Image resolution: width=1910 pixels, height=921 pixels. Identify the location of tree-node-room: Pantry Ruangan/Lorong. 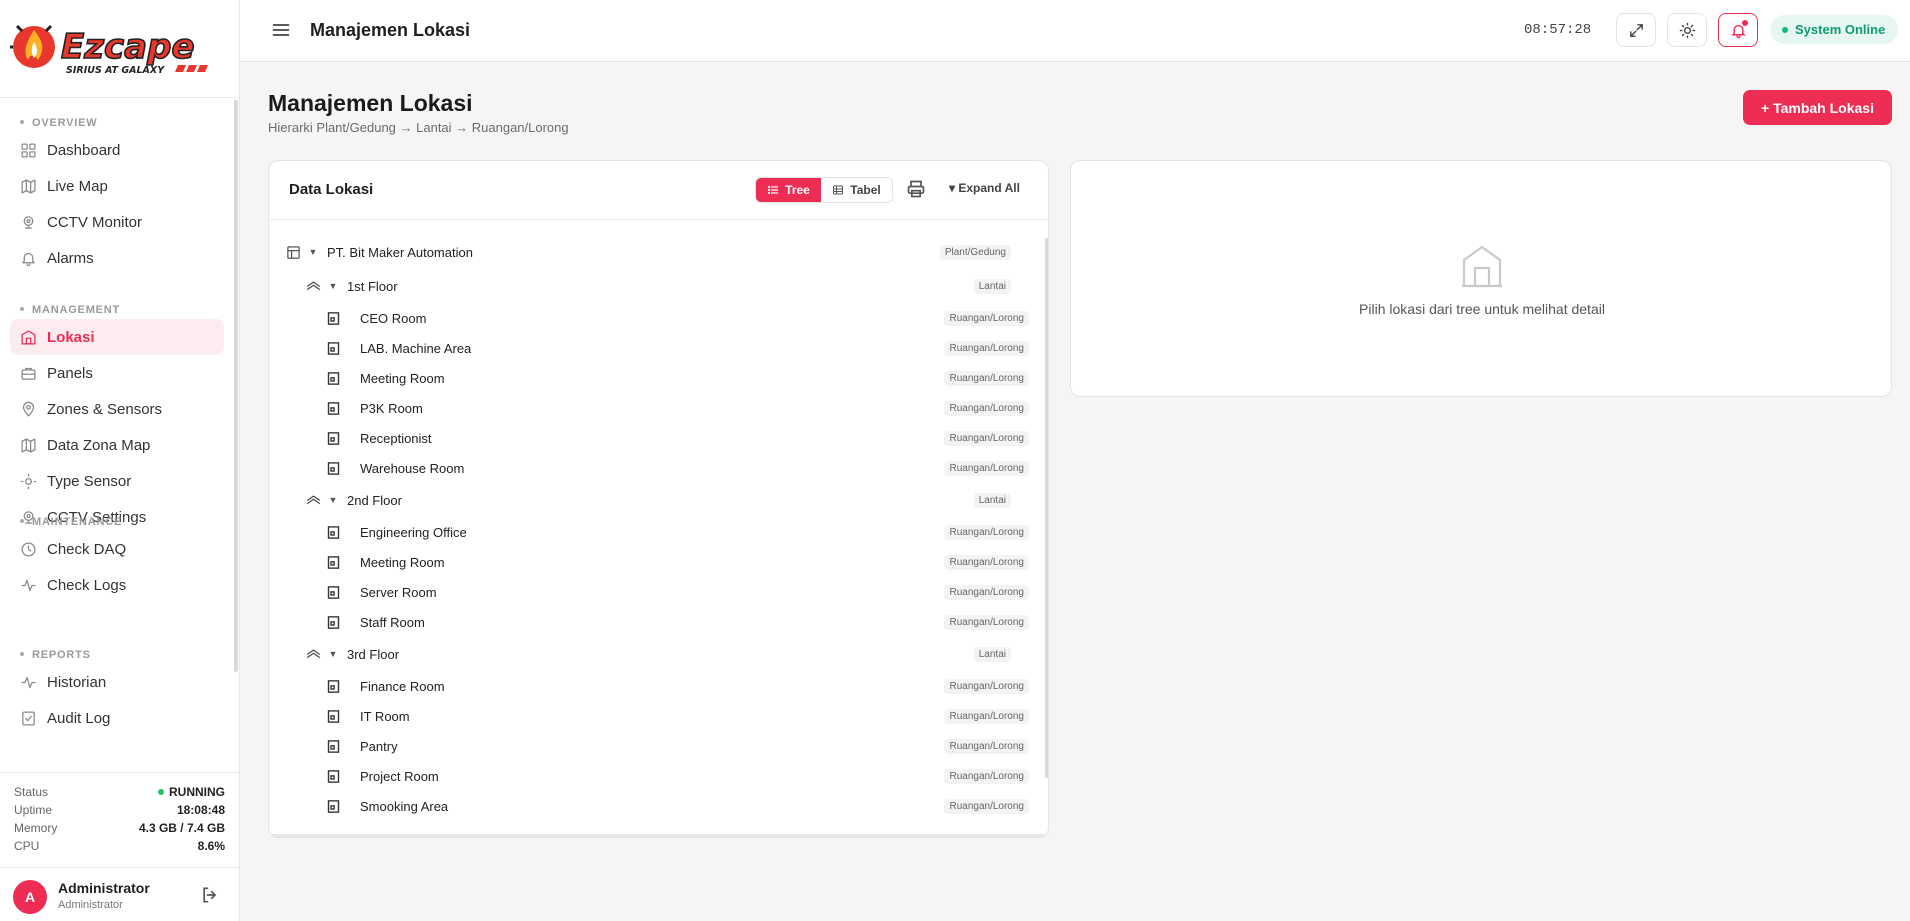
(649, 746).